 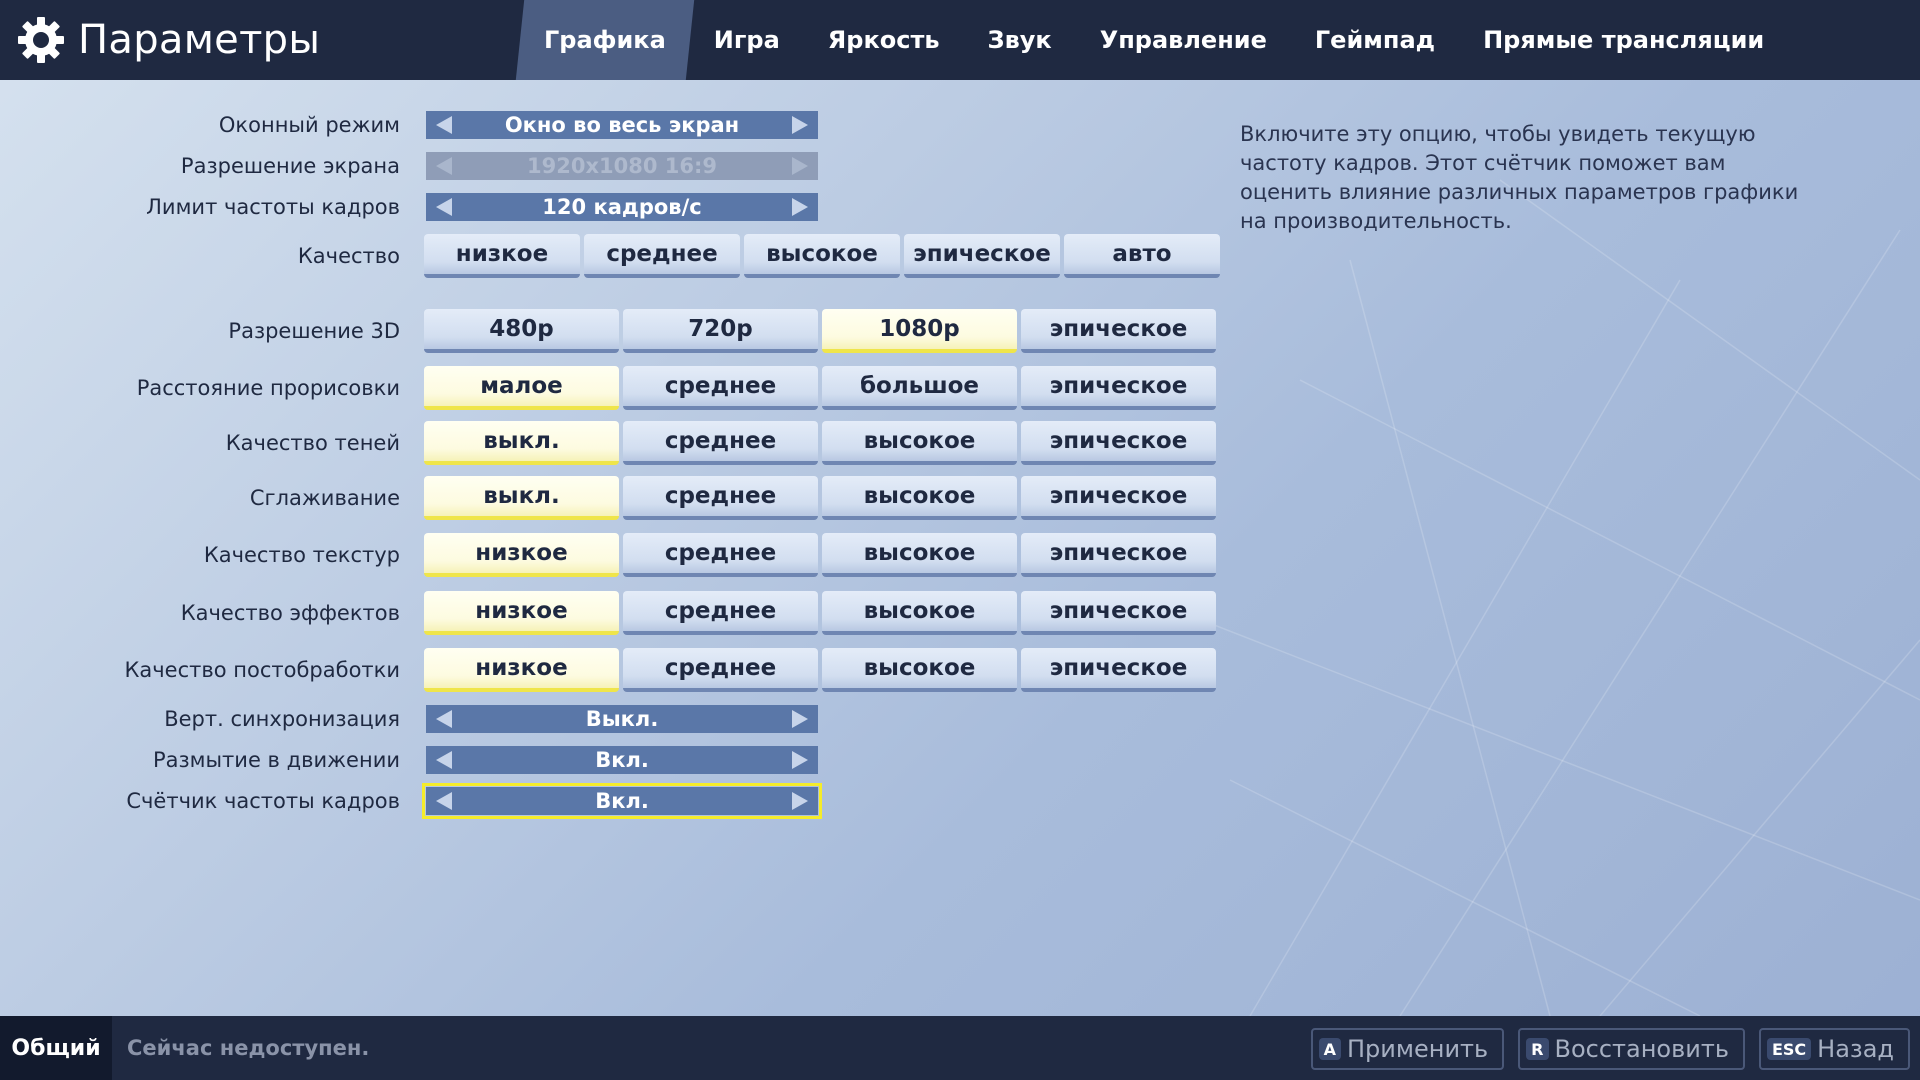 I want to click on setting-window-mode: Оконный режим Окно во весь экран, so click(x=615, y=125).